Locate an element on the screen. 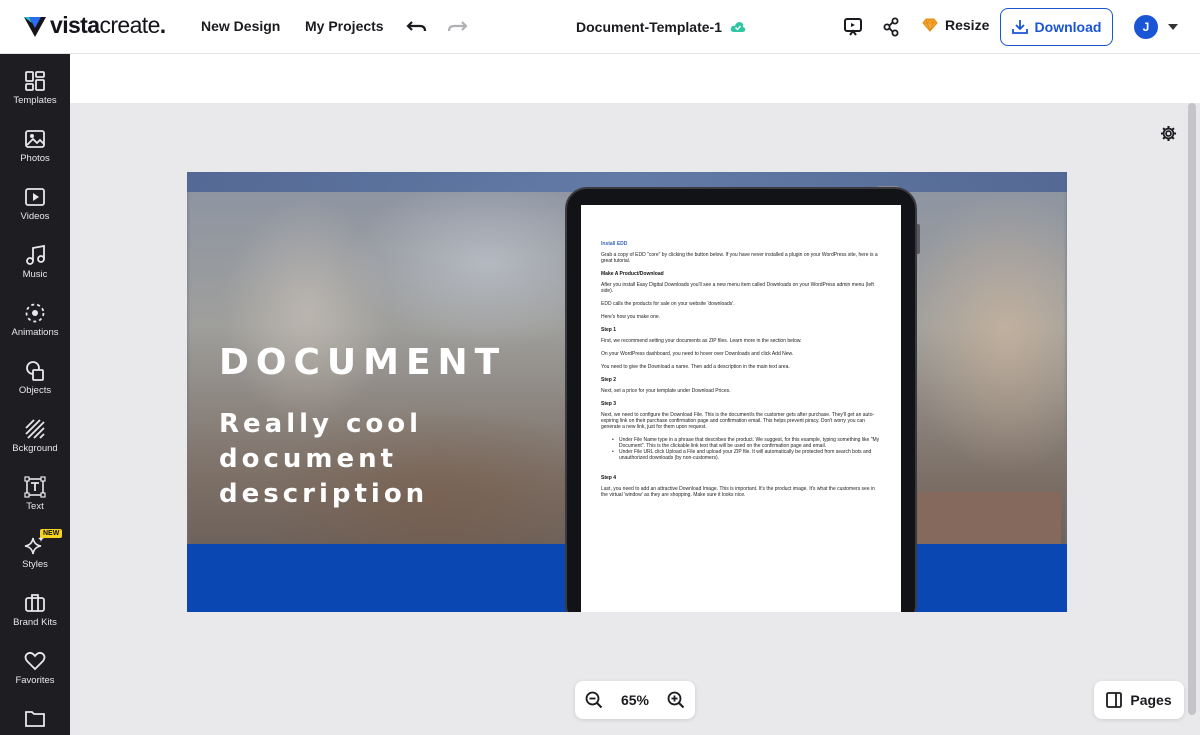 The width and height of the screenshot is (1200, 735). pages-button: Pages is located at coordinates (1139, 700).